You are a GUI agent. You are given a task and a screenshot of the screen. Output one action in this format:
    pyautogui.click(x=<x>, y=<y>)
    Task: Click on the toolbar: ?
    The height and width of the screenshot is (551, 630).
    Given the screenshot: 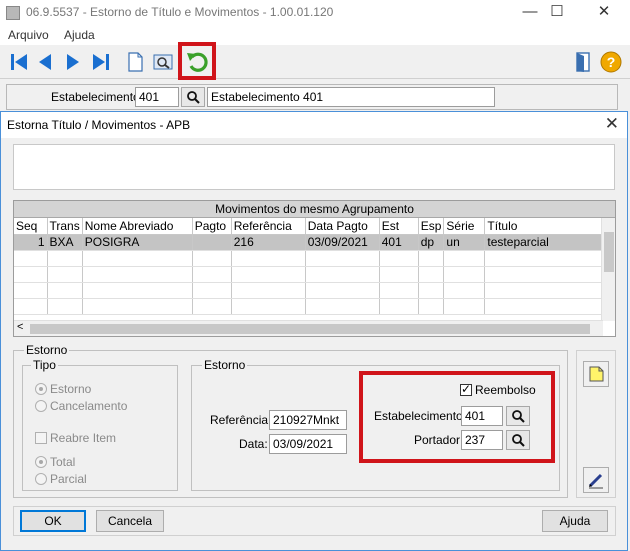 What is the action you would take?
    pyautogui.click(x=315, y=61)
    